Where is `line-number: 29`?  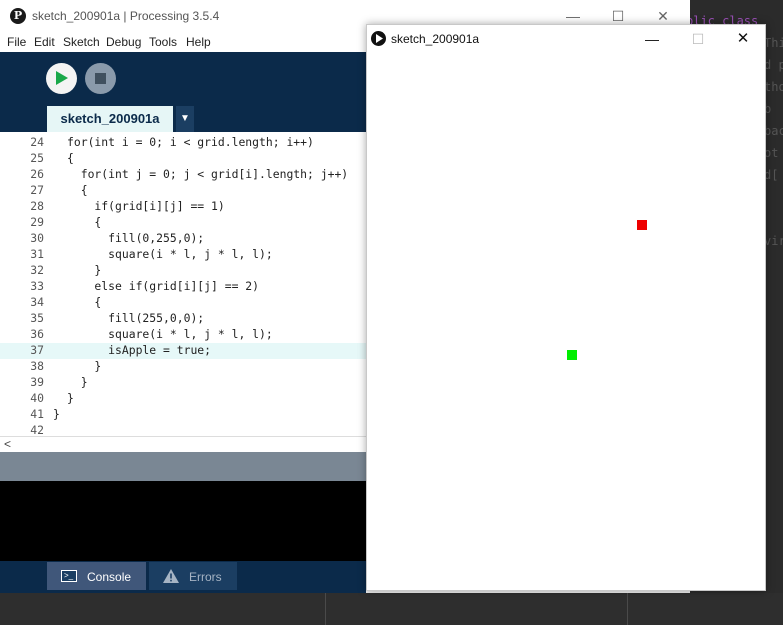
line-number: 29 is located at coordinates (37, 222).